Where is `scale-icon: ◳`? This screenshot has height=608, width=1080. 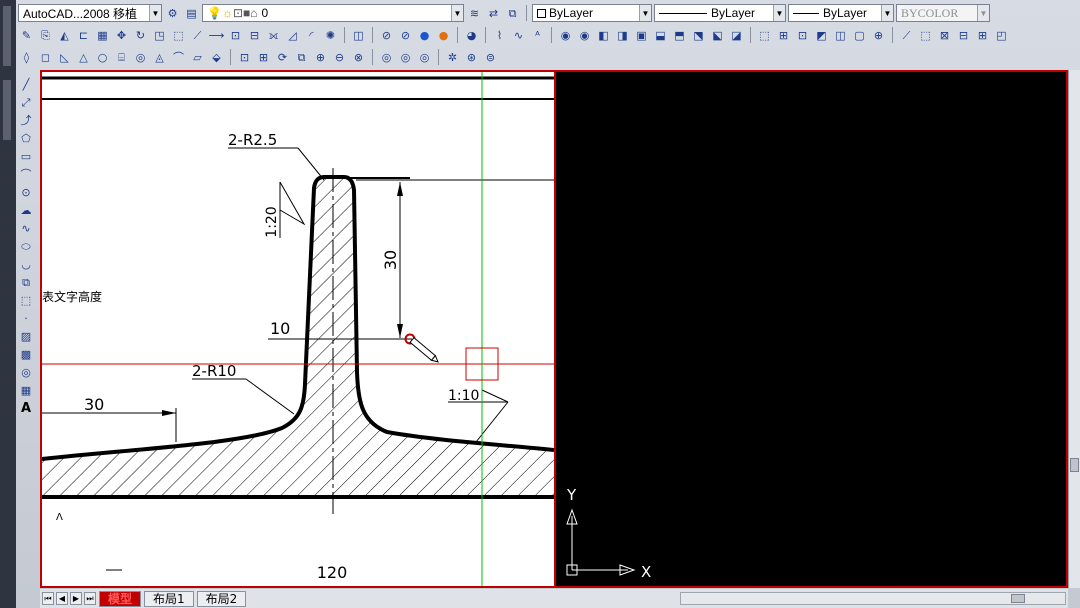 scale-icon: ◳ is located at coordinates (159, 35).